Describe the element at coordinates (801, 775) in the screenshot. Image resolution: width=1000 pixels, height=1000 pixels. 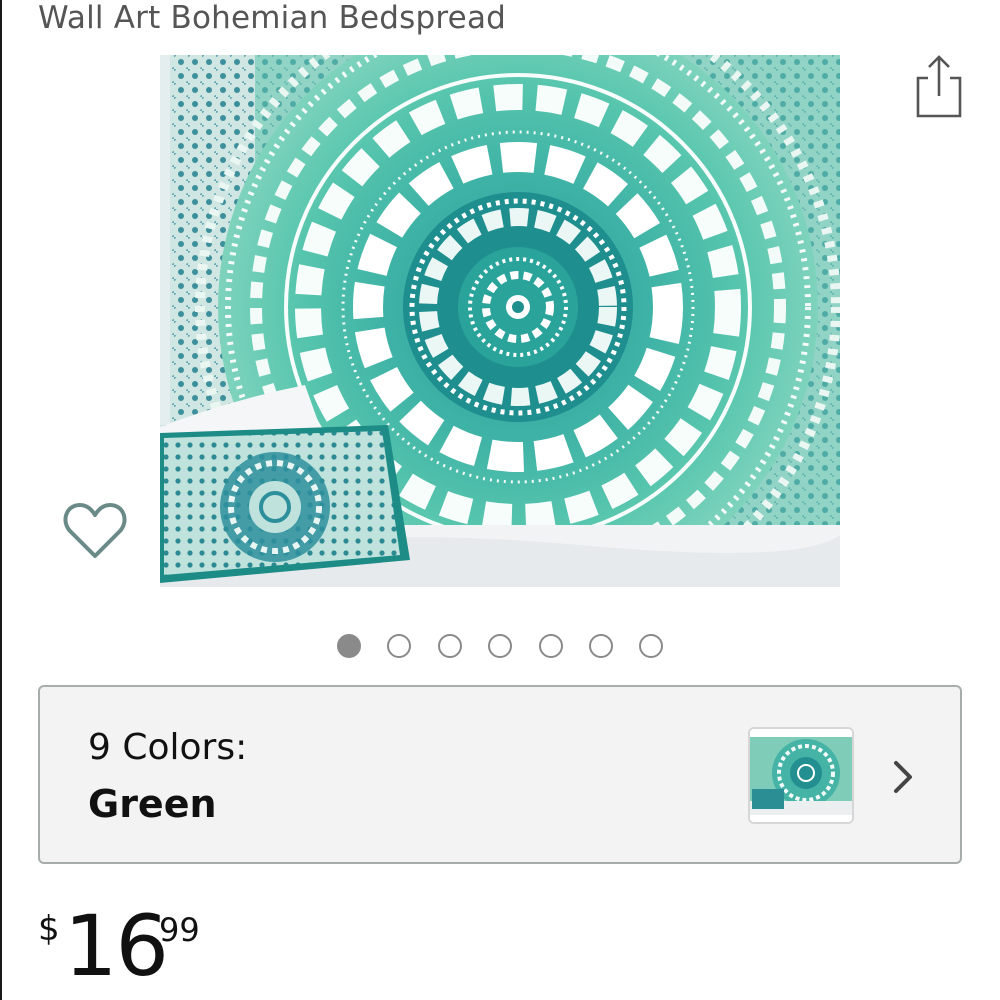
I see `color-swatch-thumbnail` at that location.